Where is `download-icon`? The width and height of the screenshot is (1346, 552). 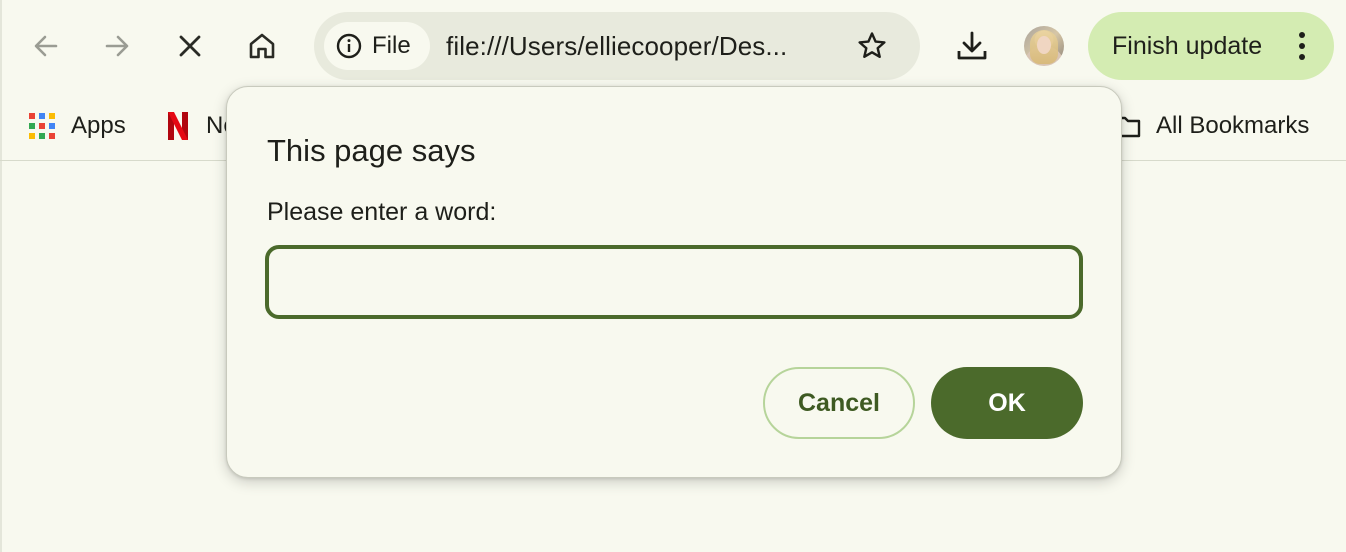 download-icon is located at coordinates (972, 45).